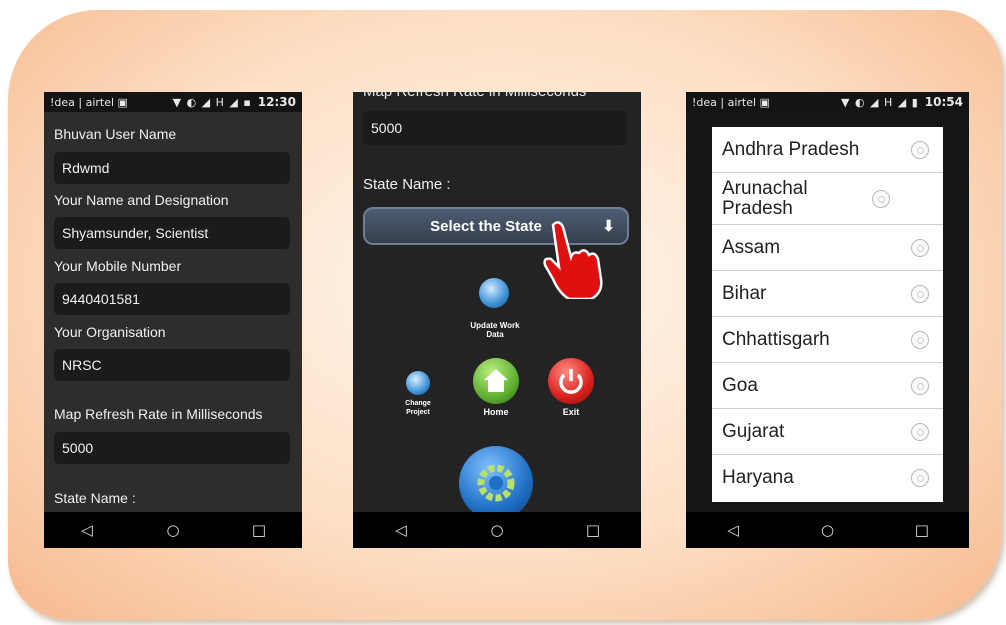  What do you see at coordinates (608, 226) in the screenshot?
I see `arrow-down-icon: ⬇` at bounding box center [608, 226].